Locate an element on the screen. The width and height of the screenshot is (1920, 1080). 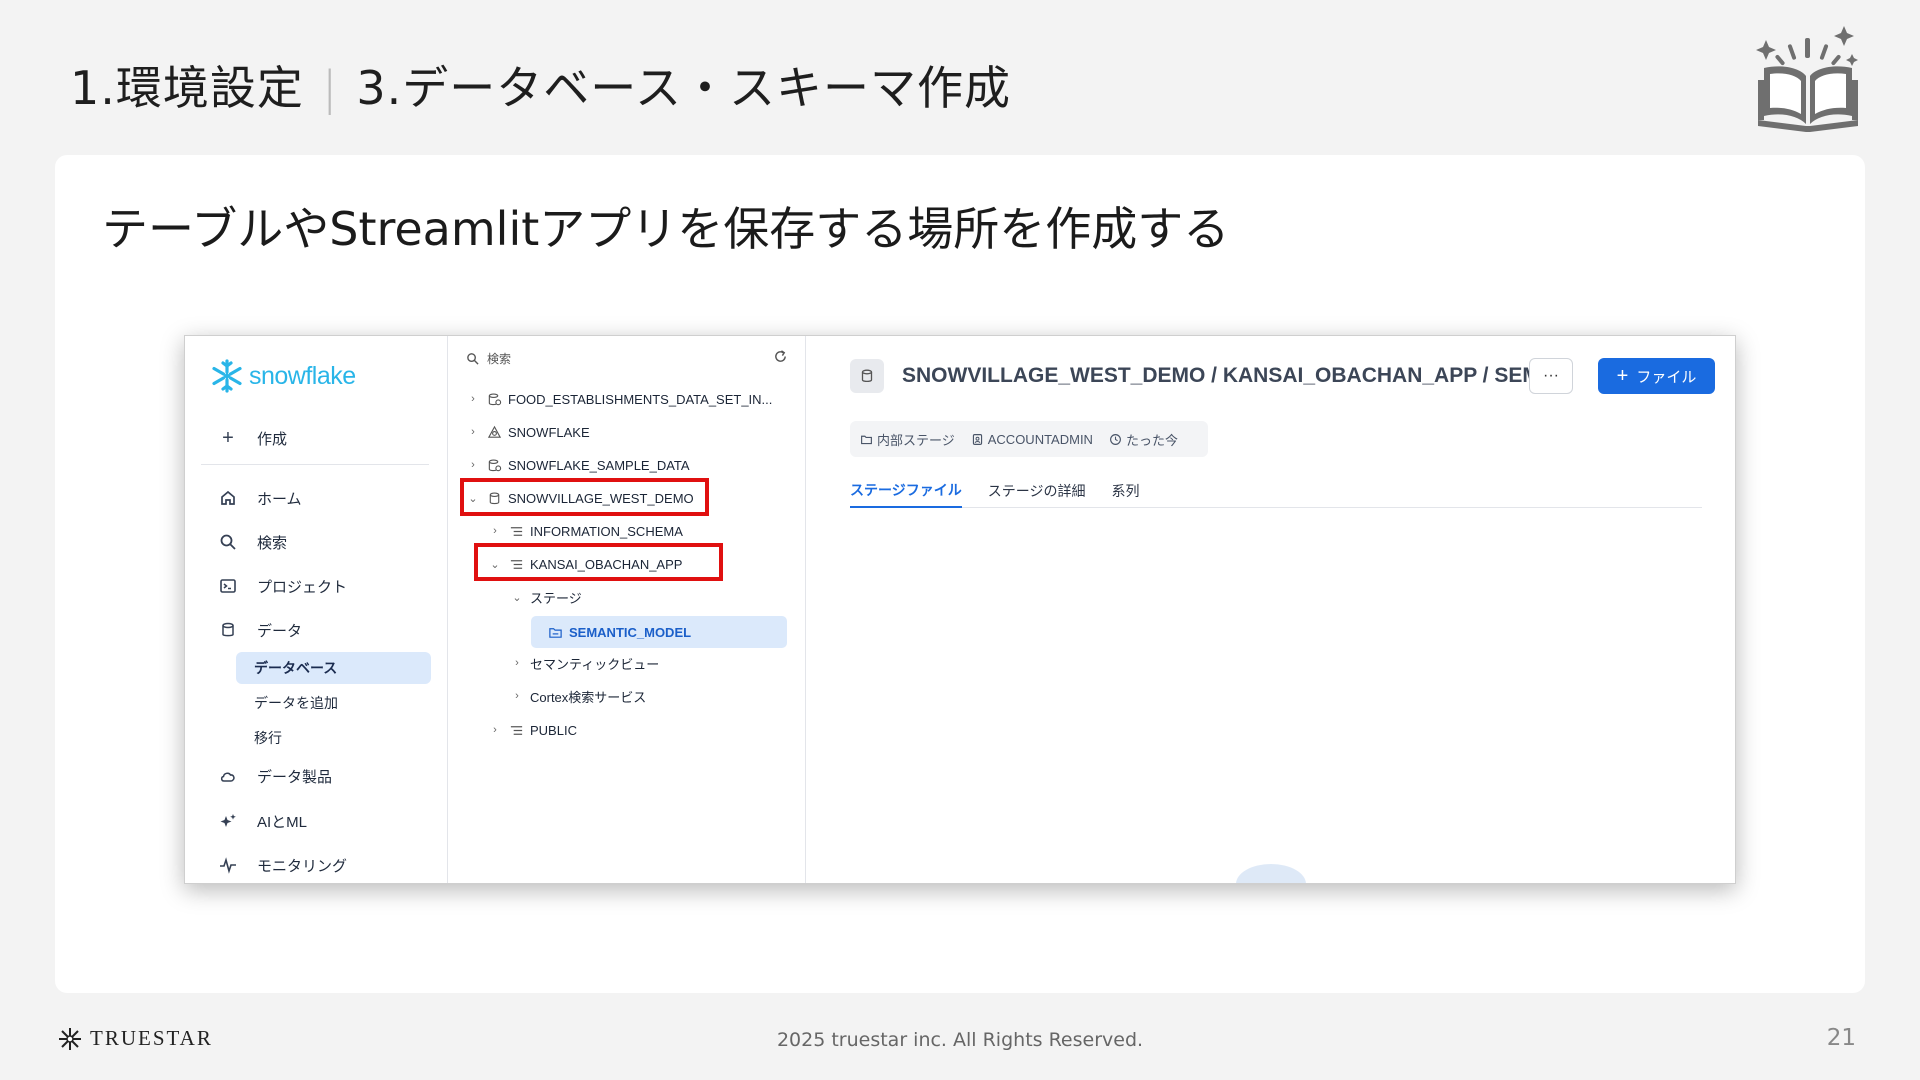
clock-icon is located at coordinates (1115, 439).